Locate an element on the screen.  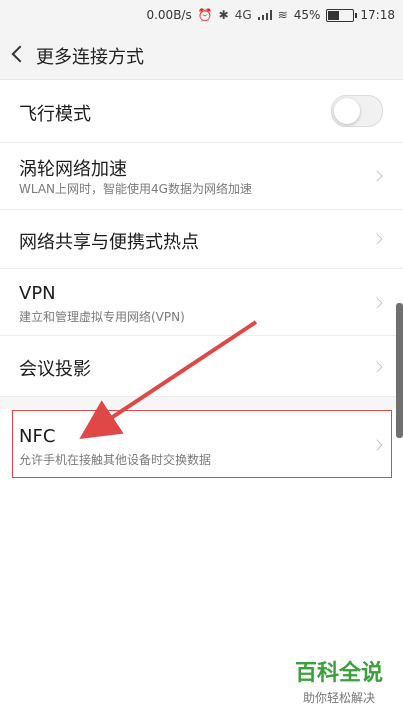
watermark-subtitle: 助你轻松解决 is located at coordinates (338, 698).